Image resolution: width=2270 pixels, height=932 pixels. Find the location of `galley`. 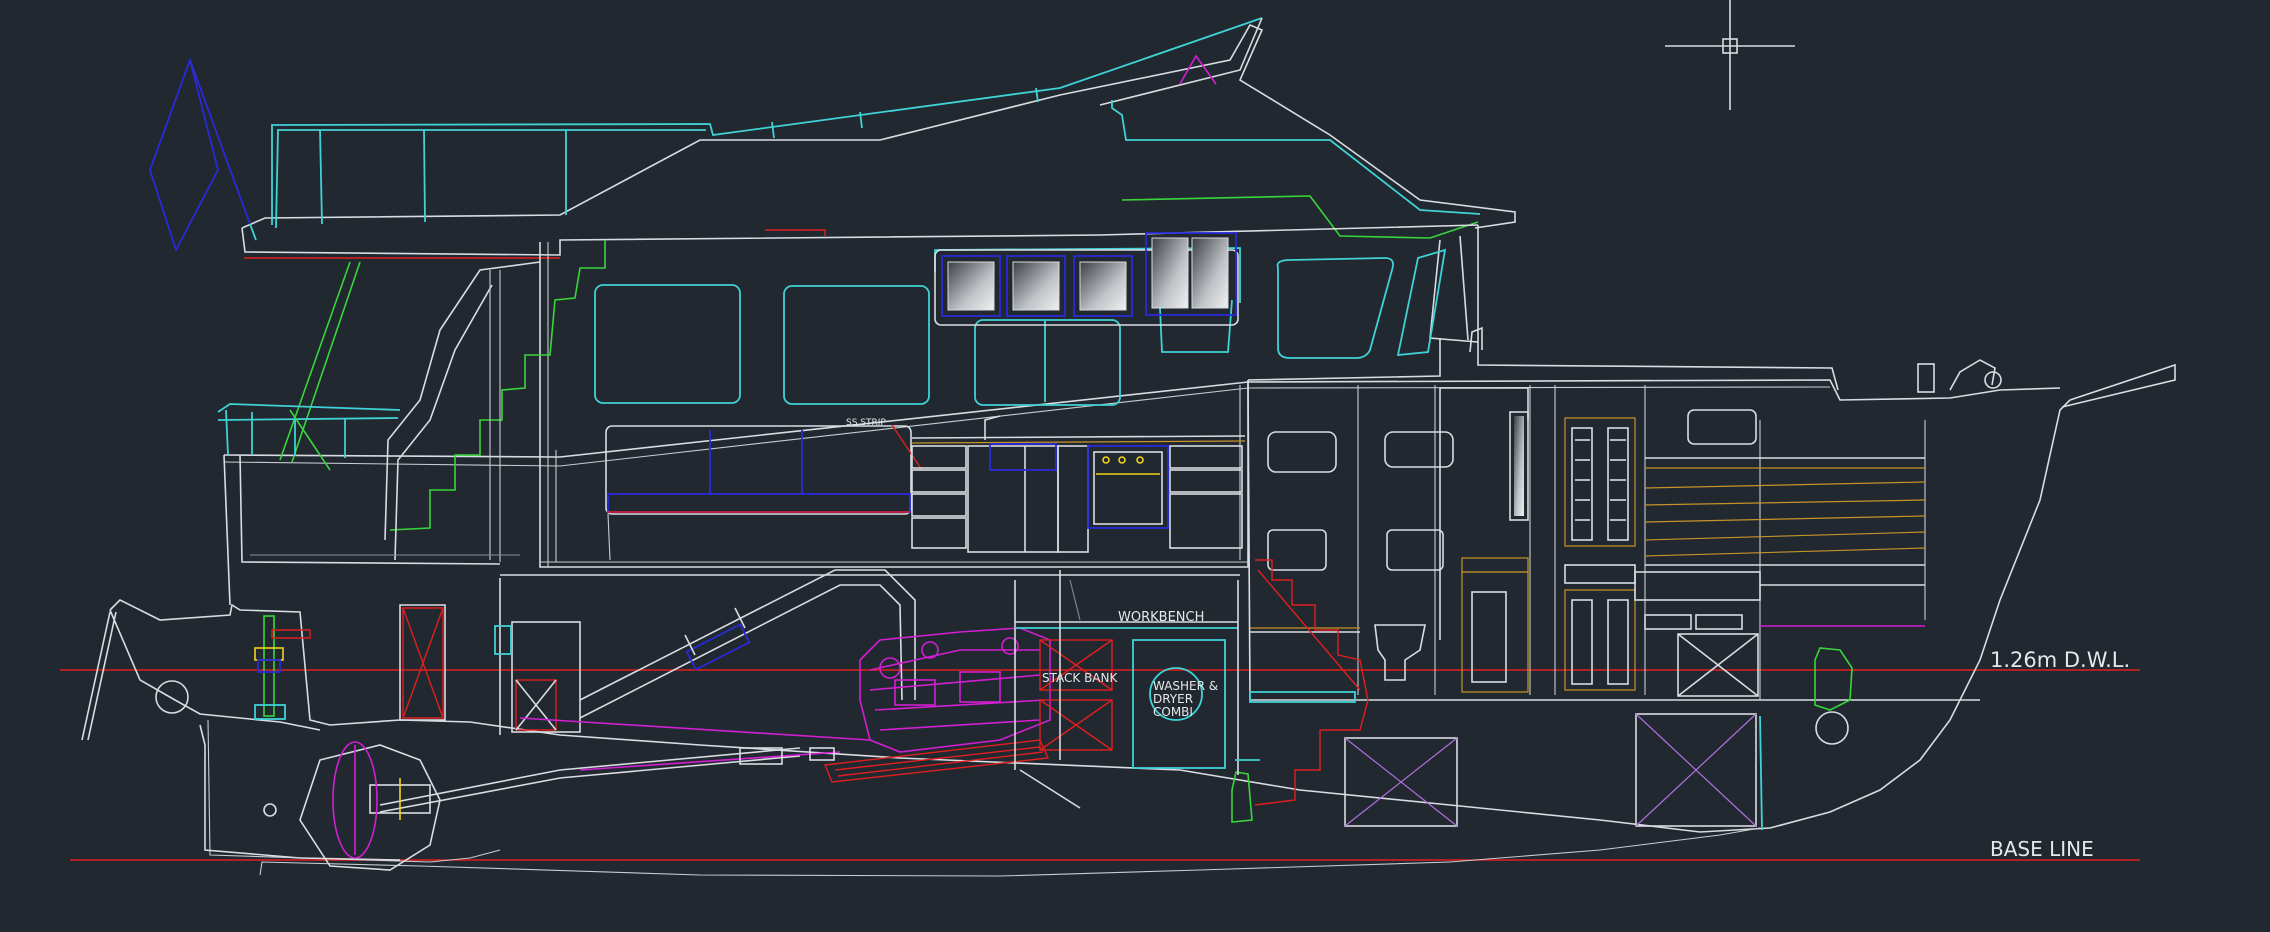

galley is located at coordinates (1078, 484).